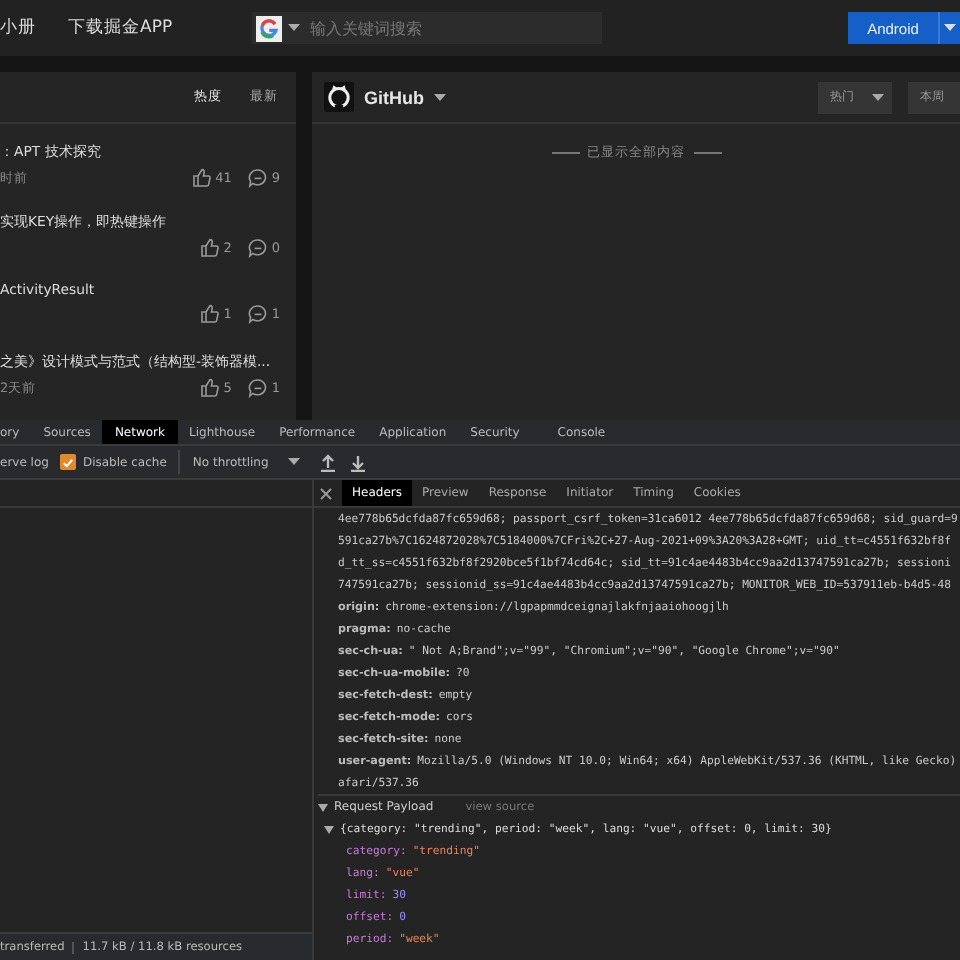 This screenshot has width=960, height=960. I want to click on checkbox, so click(68, 462).